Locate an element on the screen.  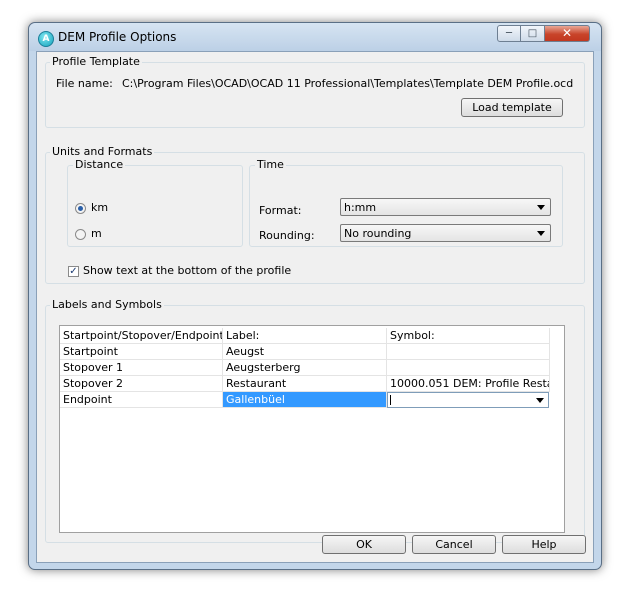
rounding-label: Rounding: is located at coordinates (287, 235).